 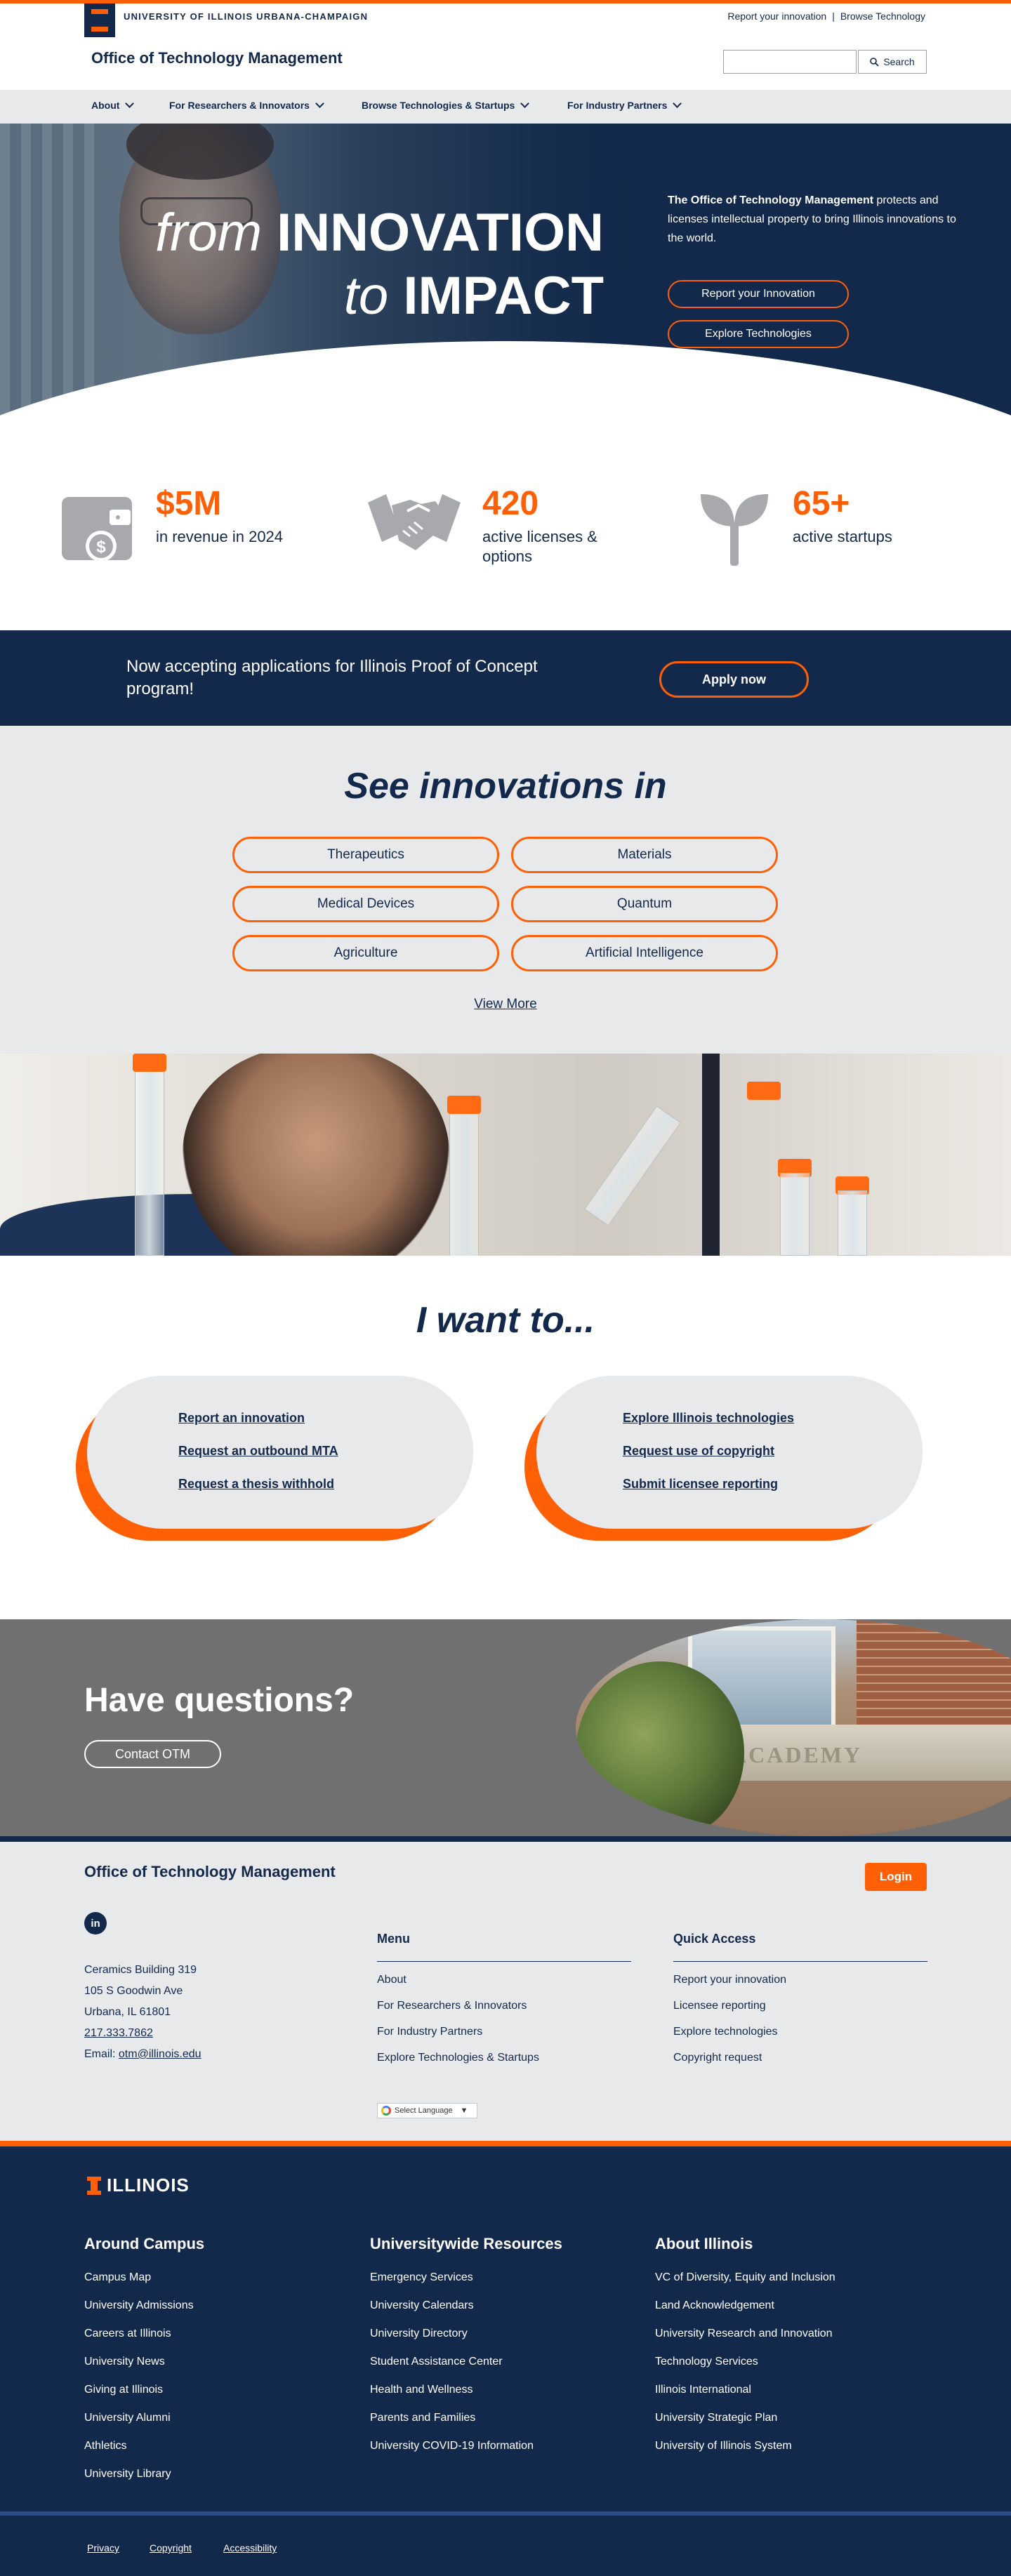 What do you see at coordinates (735, 530) in the screenshot?
I see `sprout-icon` at bounding box center [735, 530].